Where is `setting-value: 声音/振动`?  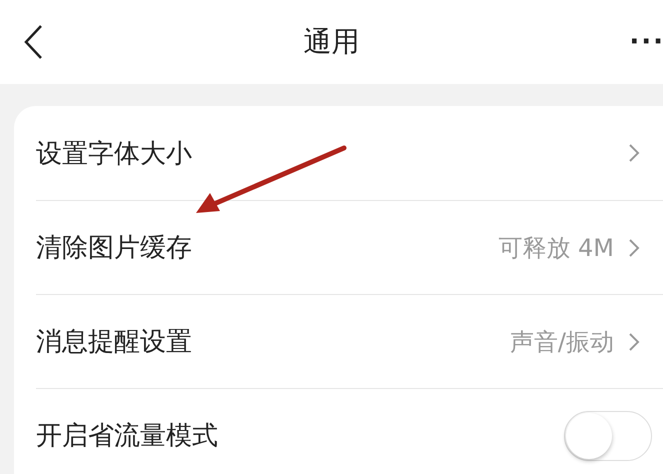 setting-value: 声音/振动 is located at coordinates (562, 342).